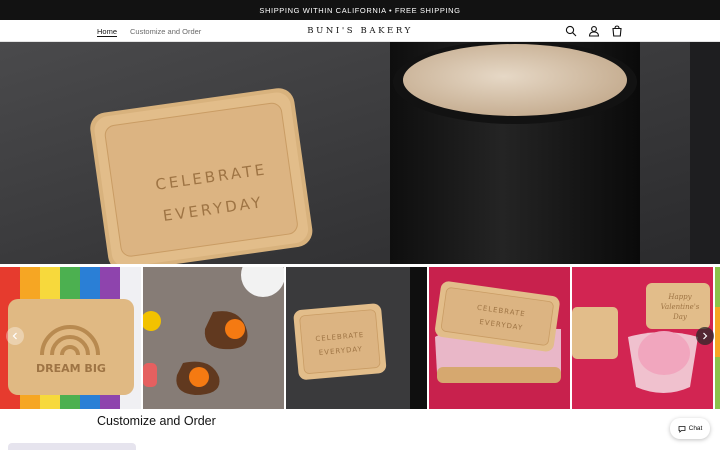 The width and height of the screenshot is (720, 450). What do you see at coordinates (695, 428) in the screenshot?
I see `chat-label: Chat` at bounding box center [695, 428].